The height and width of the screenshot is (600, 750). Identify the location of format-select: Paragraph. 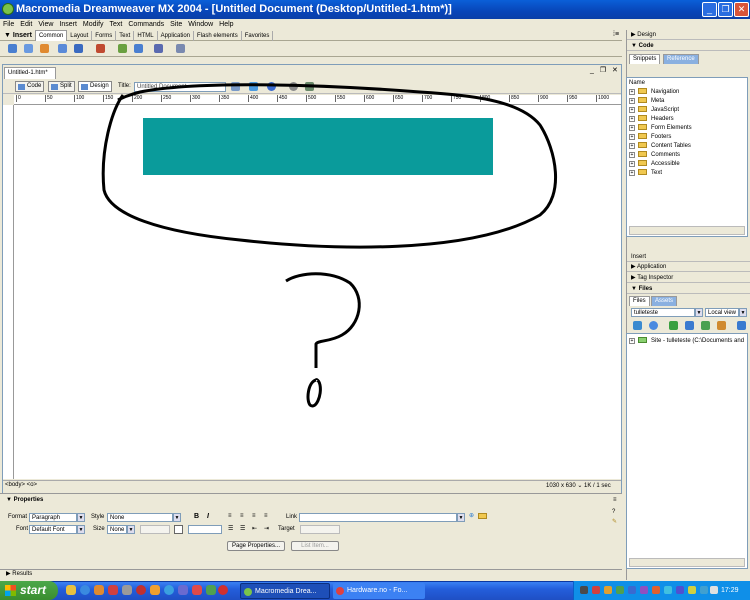
(53, 517).